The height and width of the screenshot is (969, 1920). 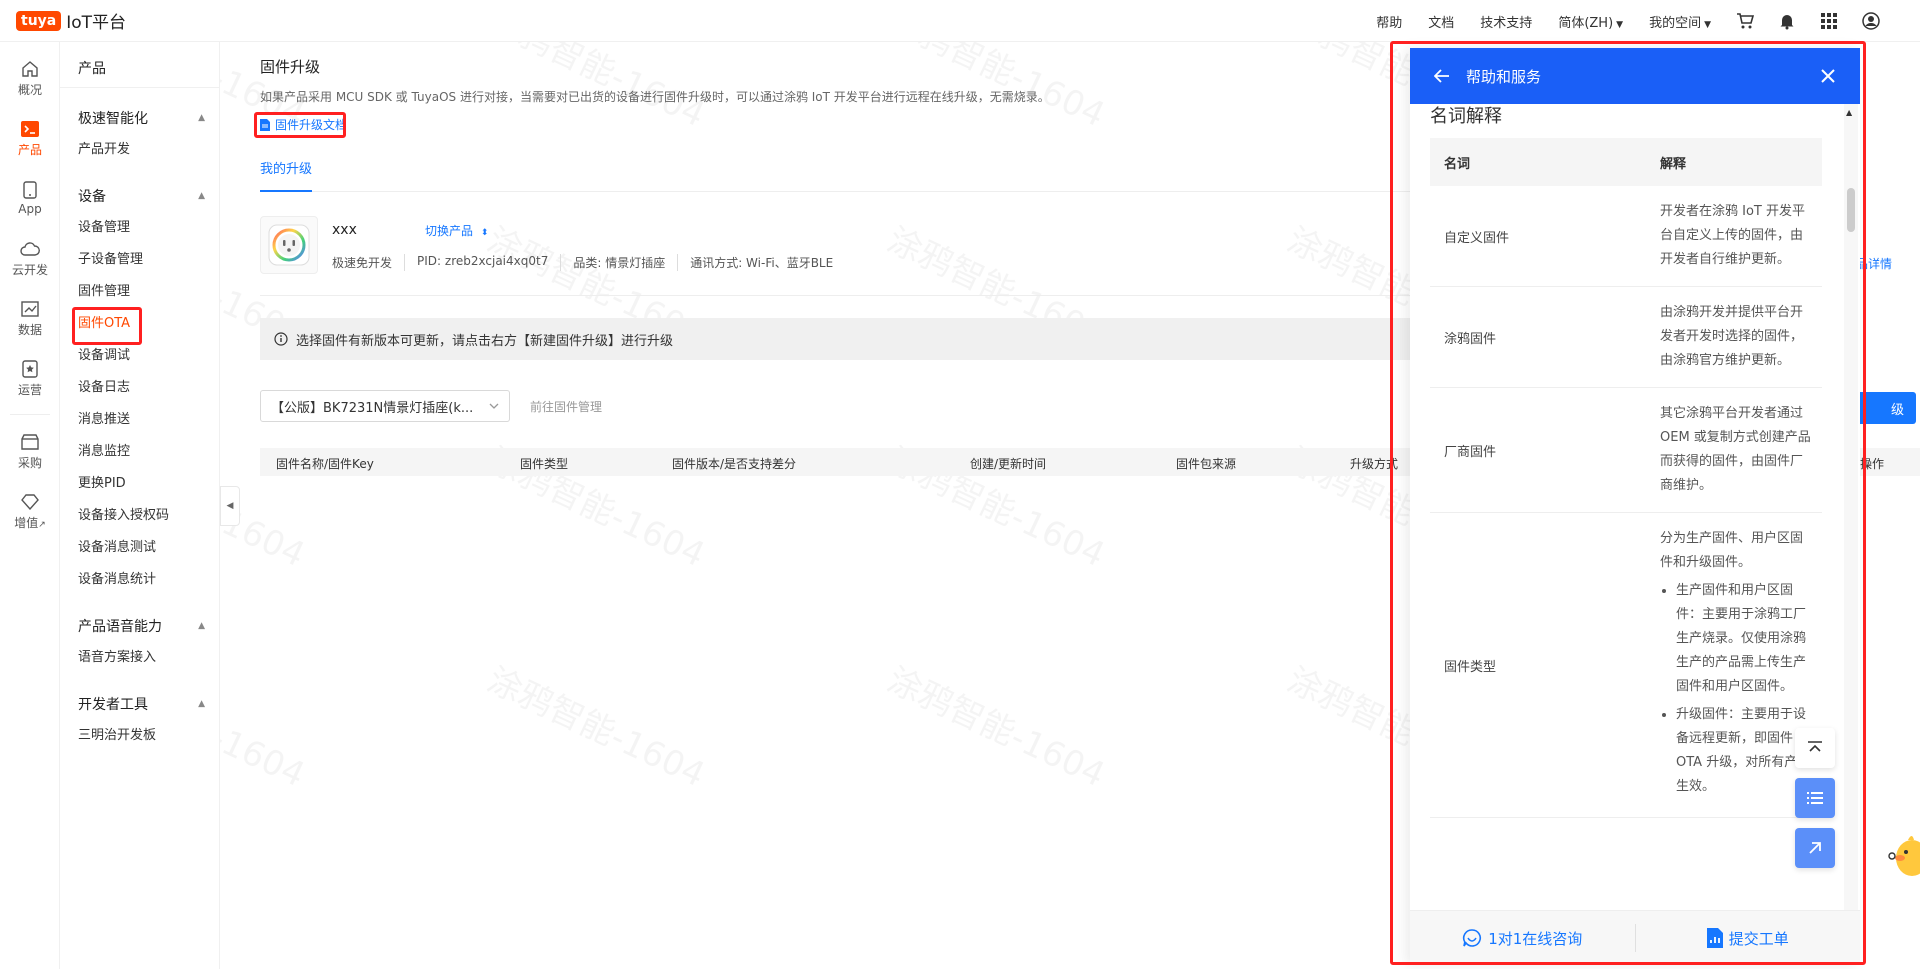 I want to click on glossary-col-def: 解释, so click(x=1673, y=164).